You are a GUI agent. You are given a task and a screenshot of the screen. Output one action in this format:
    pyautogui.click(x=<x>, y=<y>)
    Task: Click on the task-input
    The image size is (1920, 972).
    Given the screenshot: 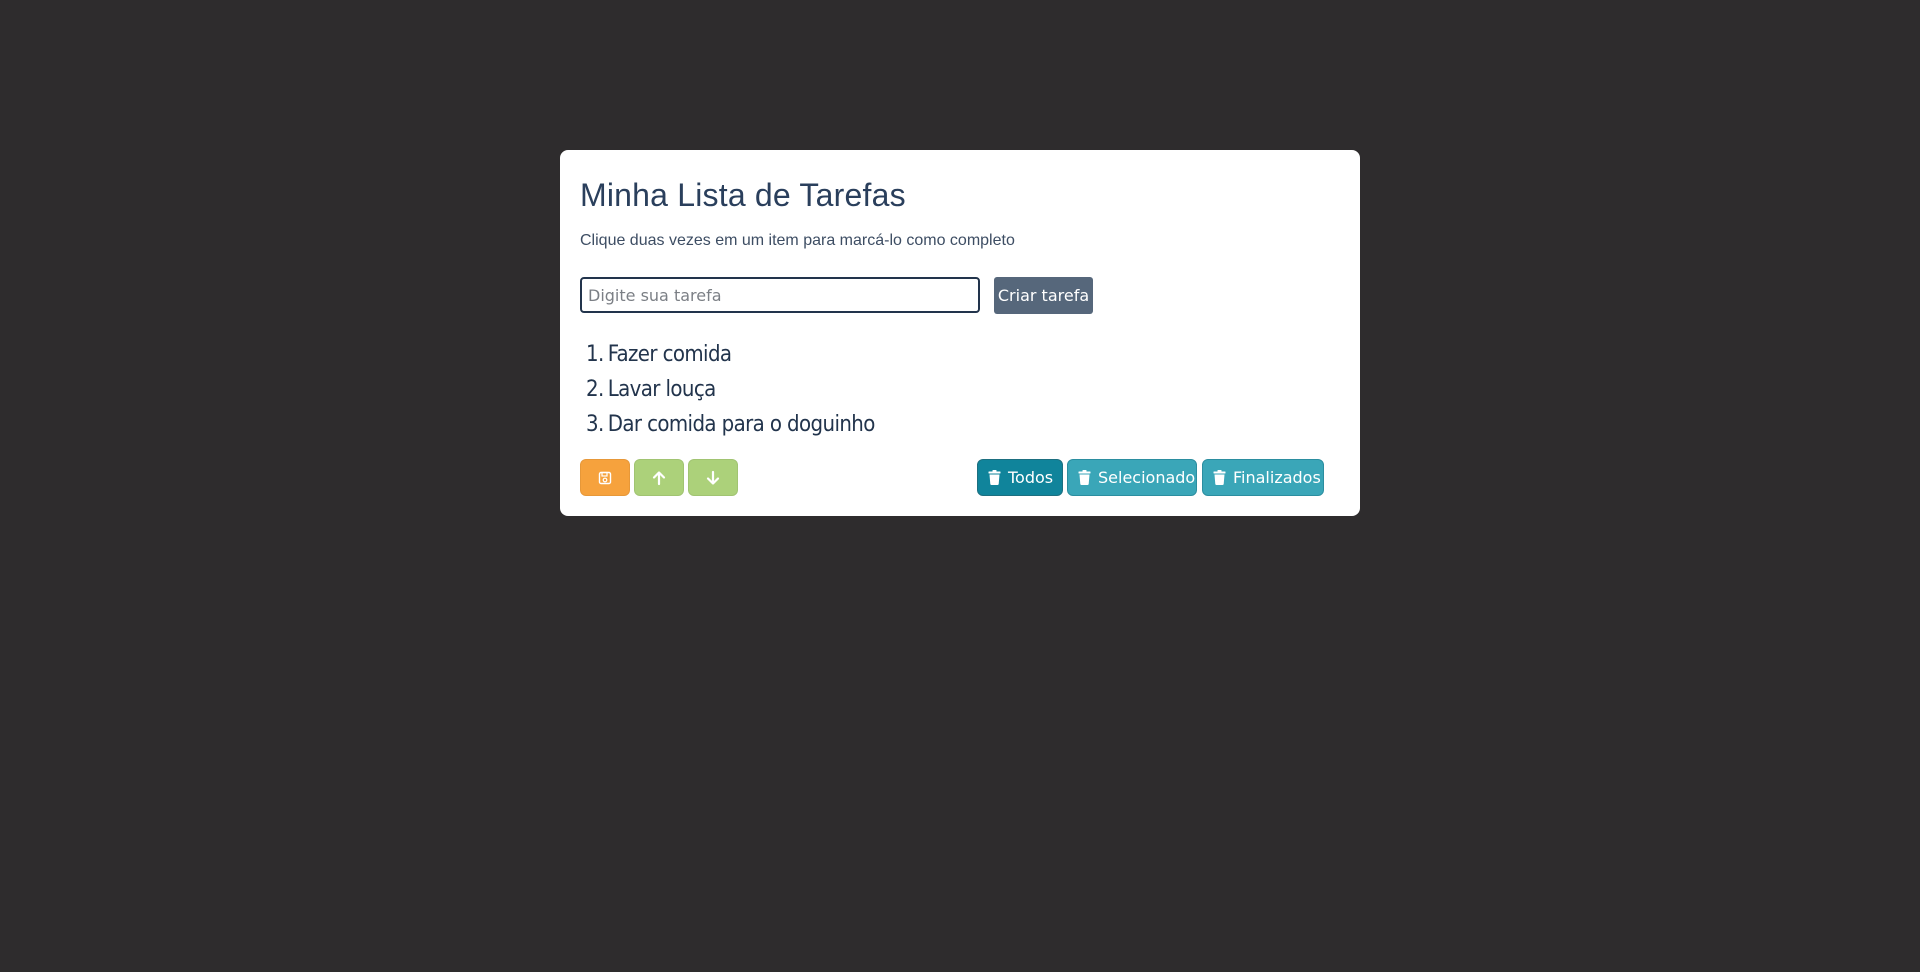 What is the action you would take?
    pyautogui.click(x=780, y=295)
    